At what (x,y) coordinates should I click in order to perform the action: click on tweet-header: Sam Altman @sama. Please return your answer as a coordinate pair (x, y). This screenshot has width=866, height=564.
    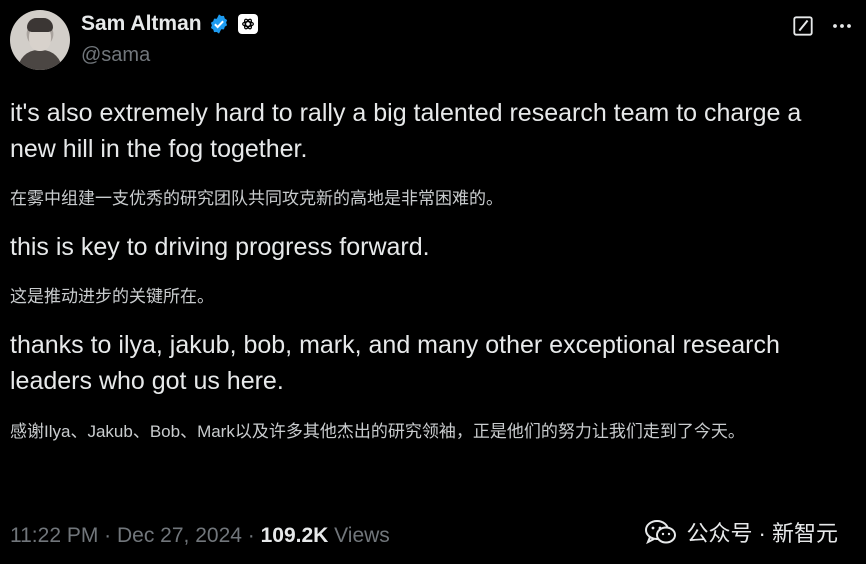
    Looking at the image, I should click on (438, 41).